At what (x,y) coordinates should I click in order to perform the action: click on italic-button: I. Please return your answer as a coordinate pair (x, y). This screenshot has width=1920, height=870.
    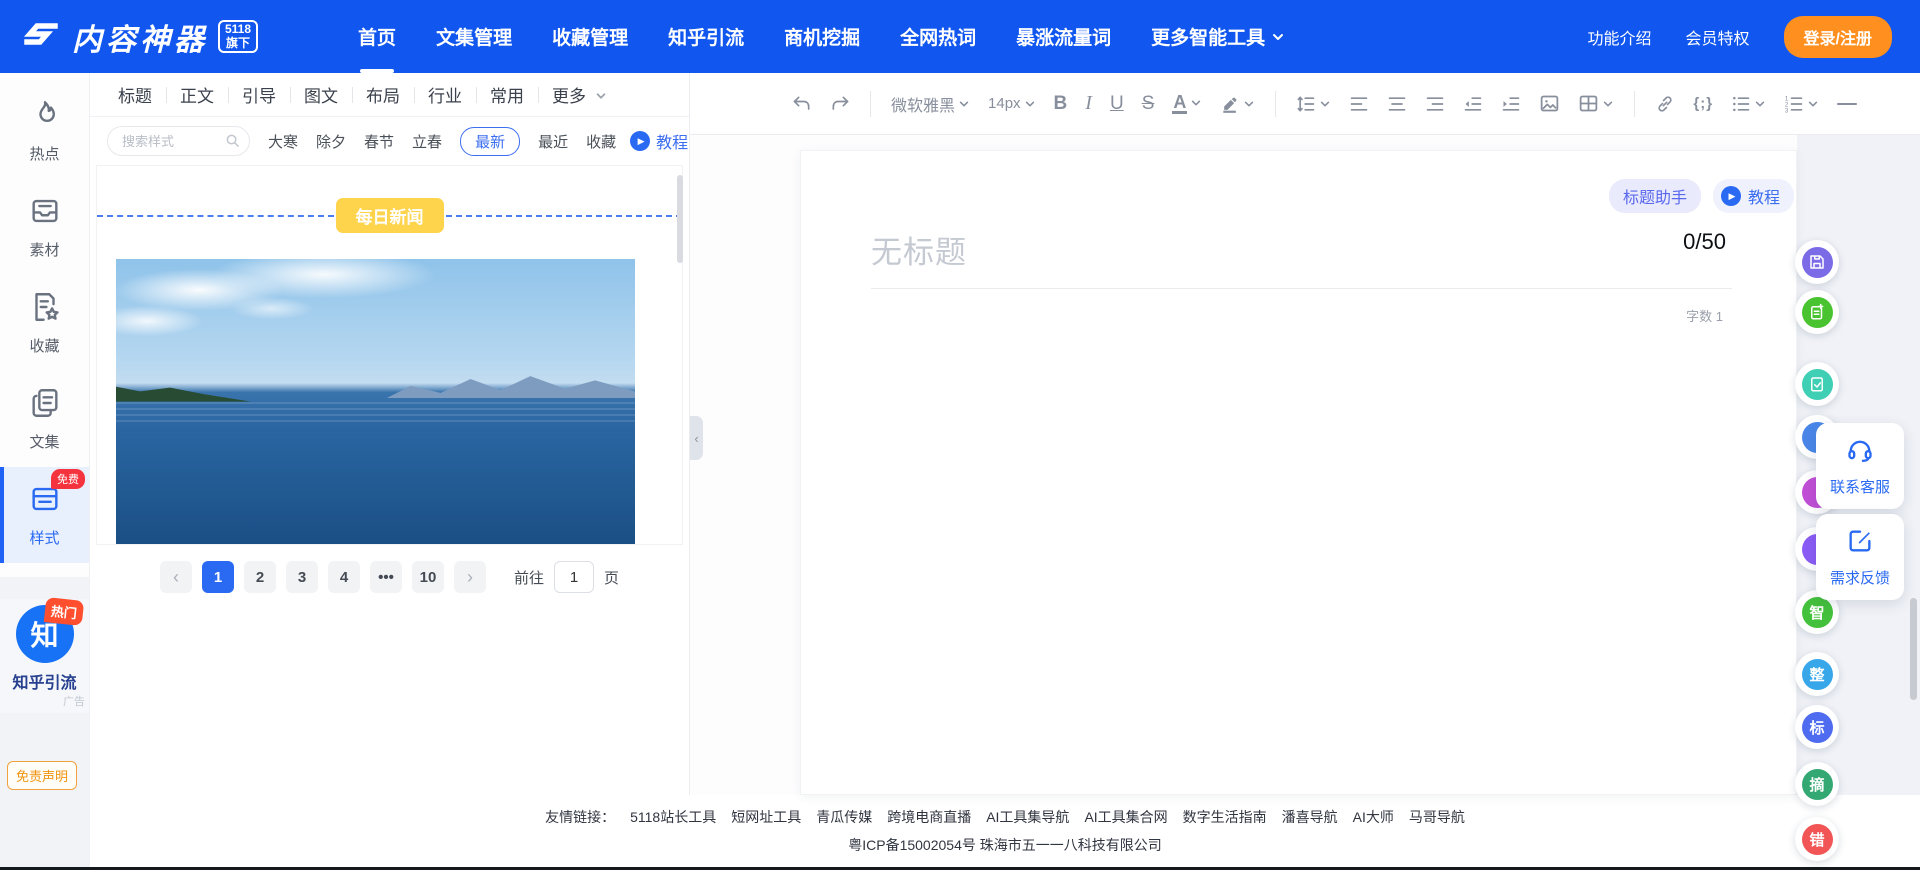
    Looking at the image, I should click on (1088, 103).